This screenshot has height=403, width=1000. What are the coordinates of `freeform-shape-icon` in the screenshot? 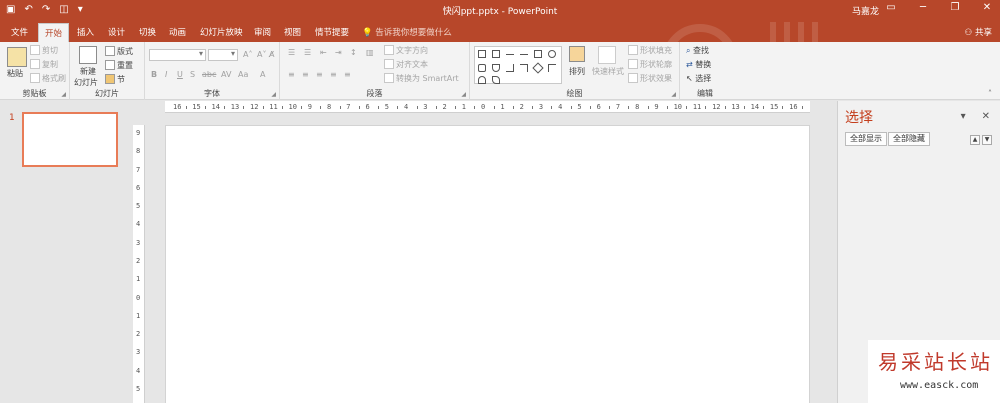 It's located at (482, 80).